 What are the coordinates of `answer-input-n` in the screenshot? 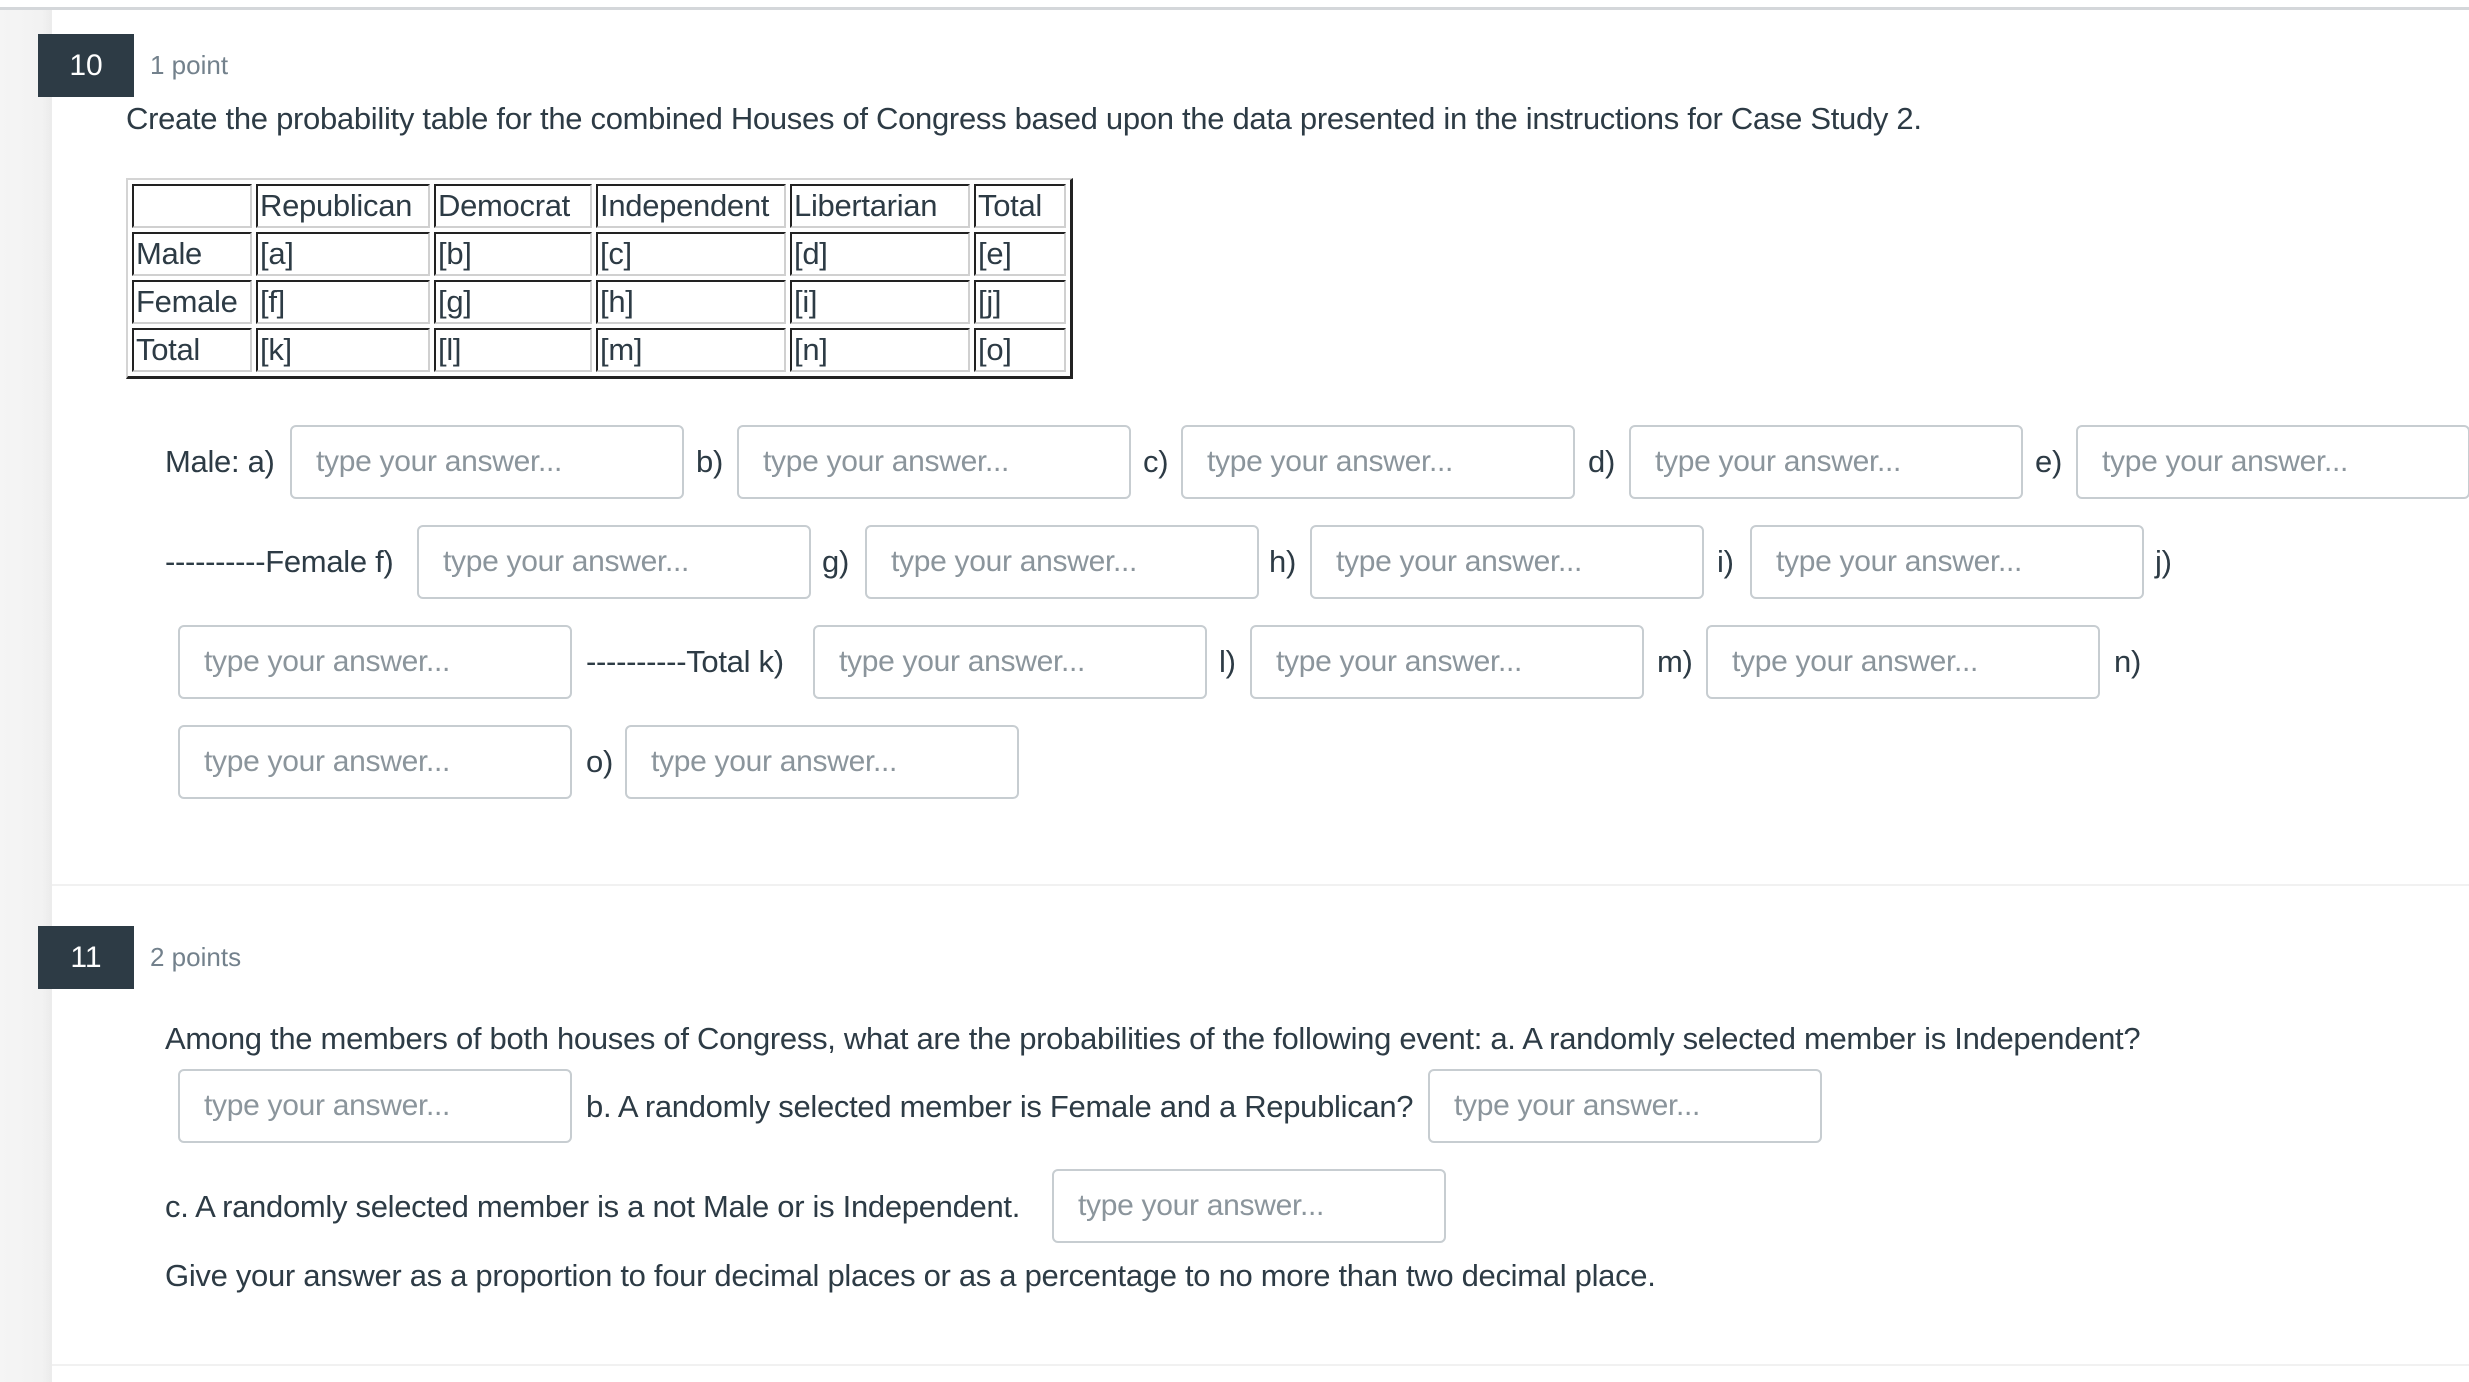 It's located at (375, 762).